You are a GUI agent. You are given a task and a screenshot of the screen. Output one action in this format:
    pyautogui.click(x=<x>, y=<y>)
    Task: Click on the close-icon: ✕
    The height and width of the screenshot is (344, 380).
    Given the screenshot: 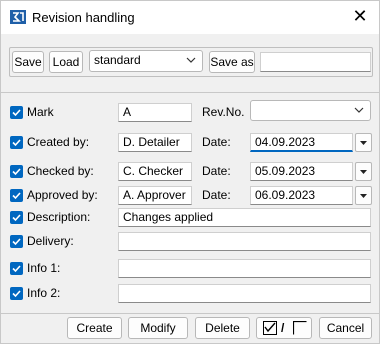 What is the action you would take?
    pyautogui.click(x=360, y=17)
    